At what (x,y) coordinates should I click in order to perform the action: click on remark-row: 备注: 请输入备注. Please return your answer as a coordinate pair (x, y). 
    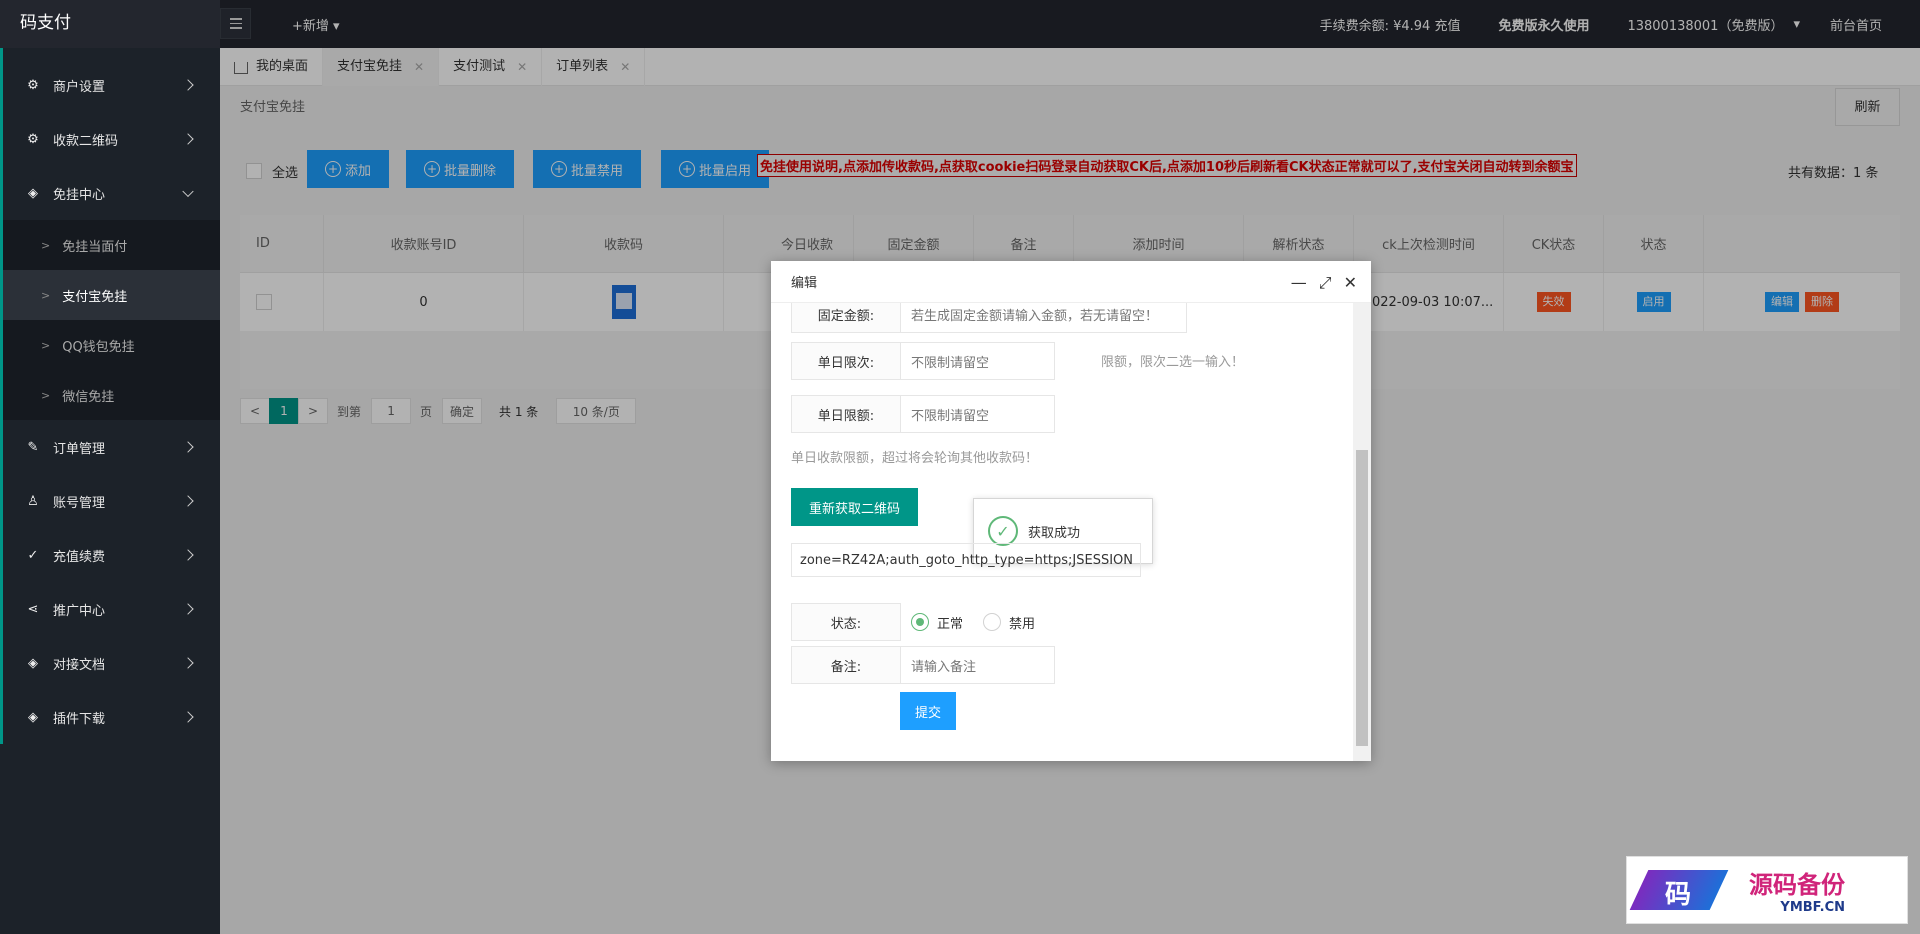
    Looking at the image, I should click on (923, 665).